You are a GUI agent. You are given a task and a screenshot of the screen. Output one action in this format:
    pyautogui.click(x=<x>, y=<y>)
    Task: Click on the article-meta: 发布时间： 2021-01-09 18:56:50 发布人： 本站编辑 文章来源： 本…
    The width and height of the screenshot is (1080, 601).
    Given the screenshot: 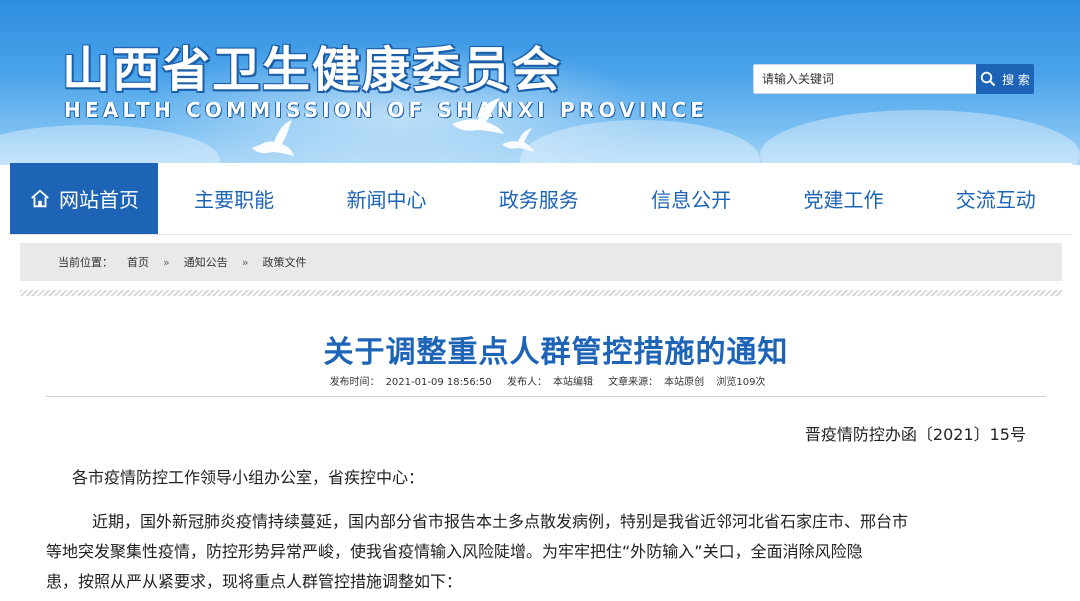 What is the action you would take?
    pyautogui.click(x=546, y=385)
    